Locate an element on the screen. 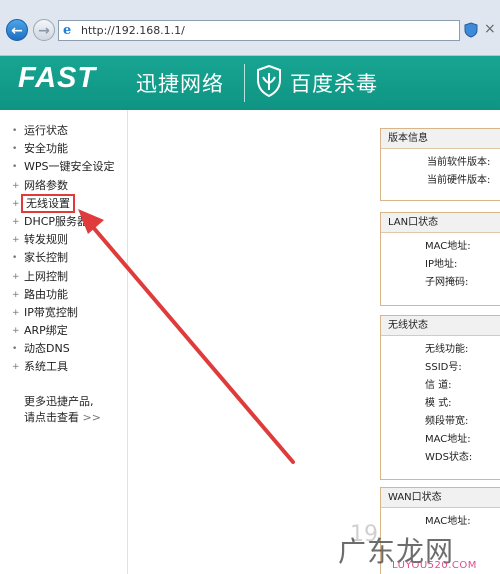 This screenshot has height=574, width=500. more-products-line2: 请点击查看 >> is located at coordinates (62, 417).